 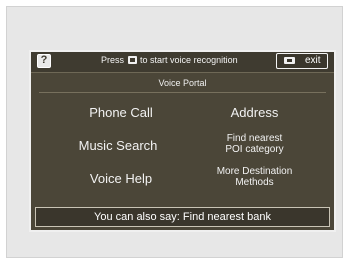 I want to click on menu-item-phone-call: Phone Call, so click(x=121, y=113).